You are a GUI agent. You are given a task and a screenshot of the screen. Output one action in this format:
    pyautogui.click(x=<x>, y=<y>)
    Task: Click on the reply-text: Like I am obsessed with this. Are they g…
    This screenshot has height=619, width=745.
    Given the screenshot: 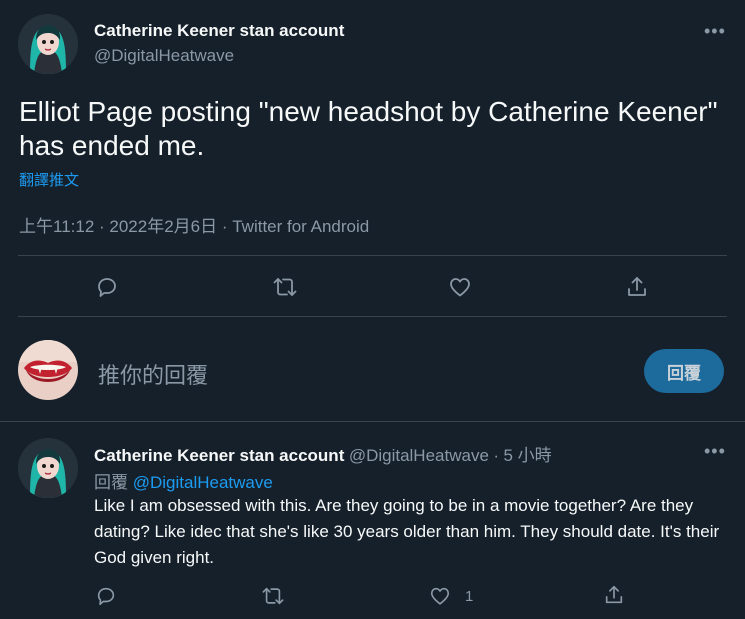 What is the action you would take?
    pyautogui.click(x=407, y=531)
    